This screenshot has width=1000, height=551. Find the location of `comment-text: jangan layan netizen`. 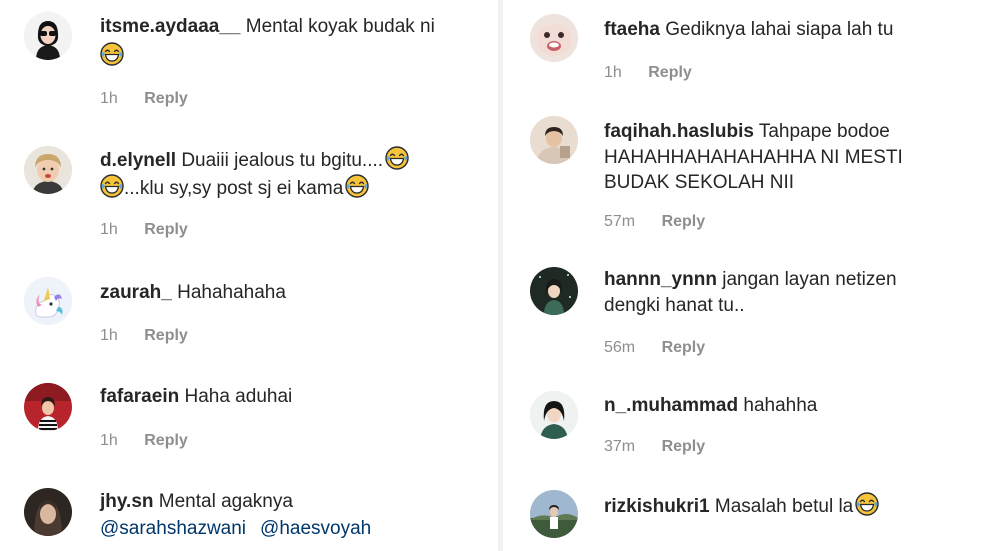

comment-text: jangan layan netizen is located at coordinates (809, 279).